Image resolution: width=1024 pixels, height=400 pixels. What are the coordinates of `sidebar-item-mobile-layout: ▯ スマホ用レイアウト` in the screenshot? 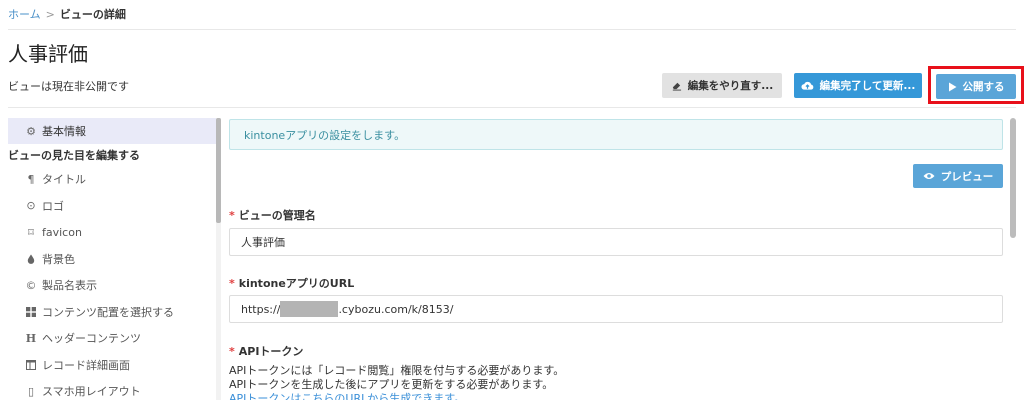 It's located at (112, 389).